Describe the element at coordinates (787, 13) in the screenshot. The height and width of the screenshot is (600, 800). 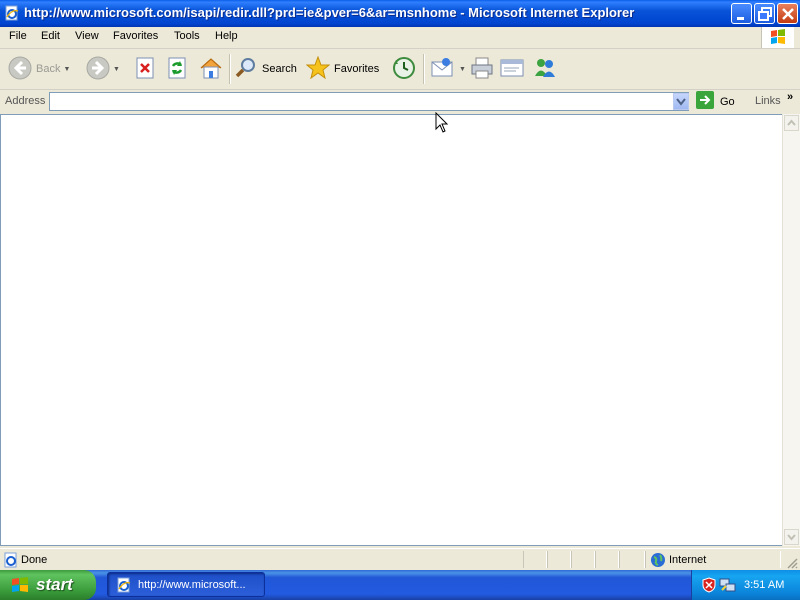
I see `close-button` at that location.